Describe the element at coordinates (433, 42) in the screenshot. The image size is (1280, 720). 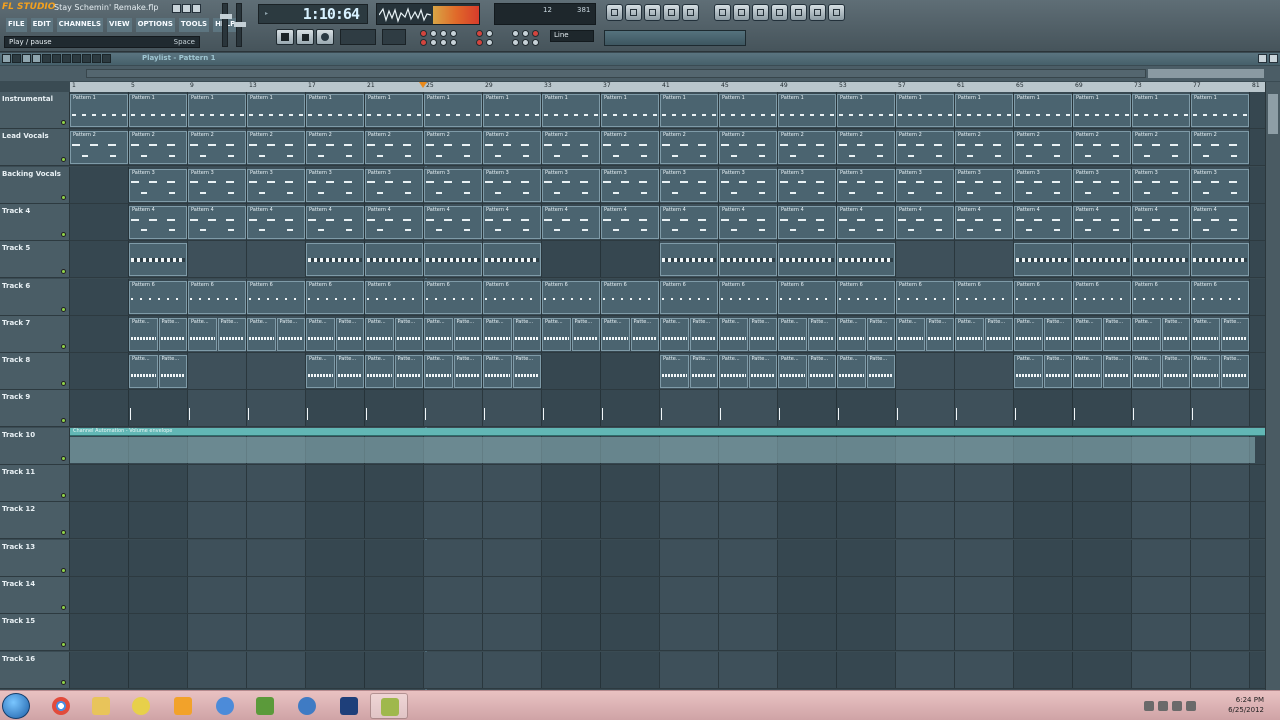
I see `step-edit-toggle` at that location.